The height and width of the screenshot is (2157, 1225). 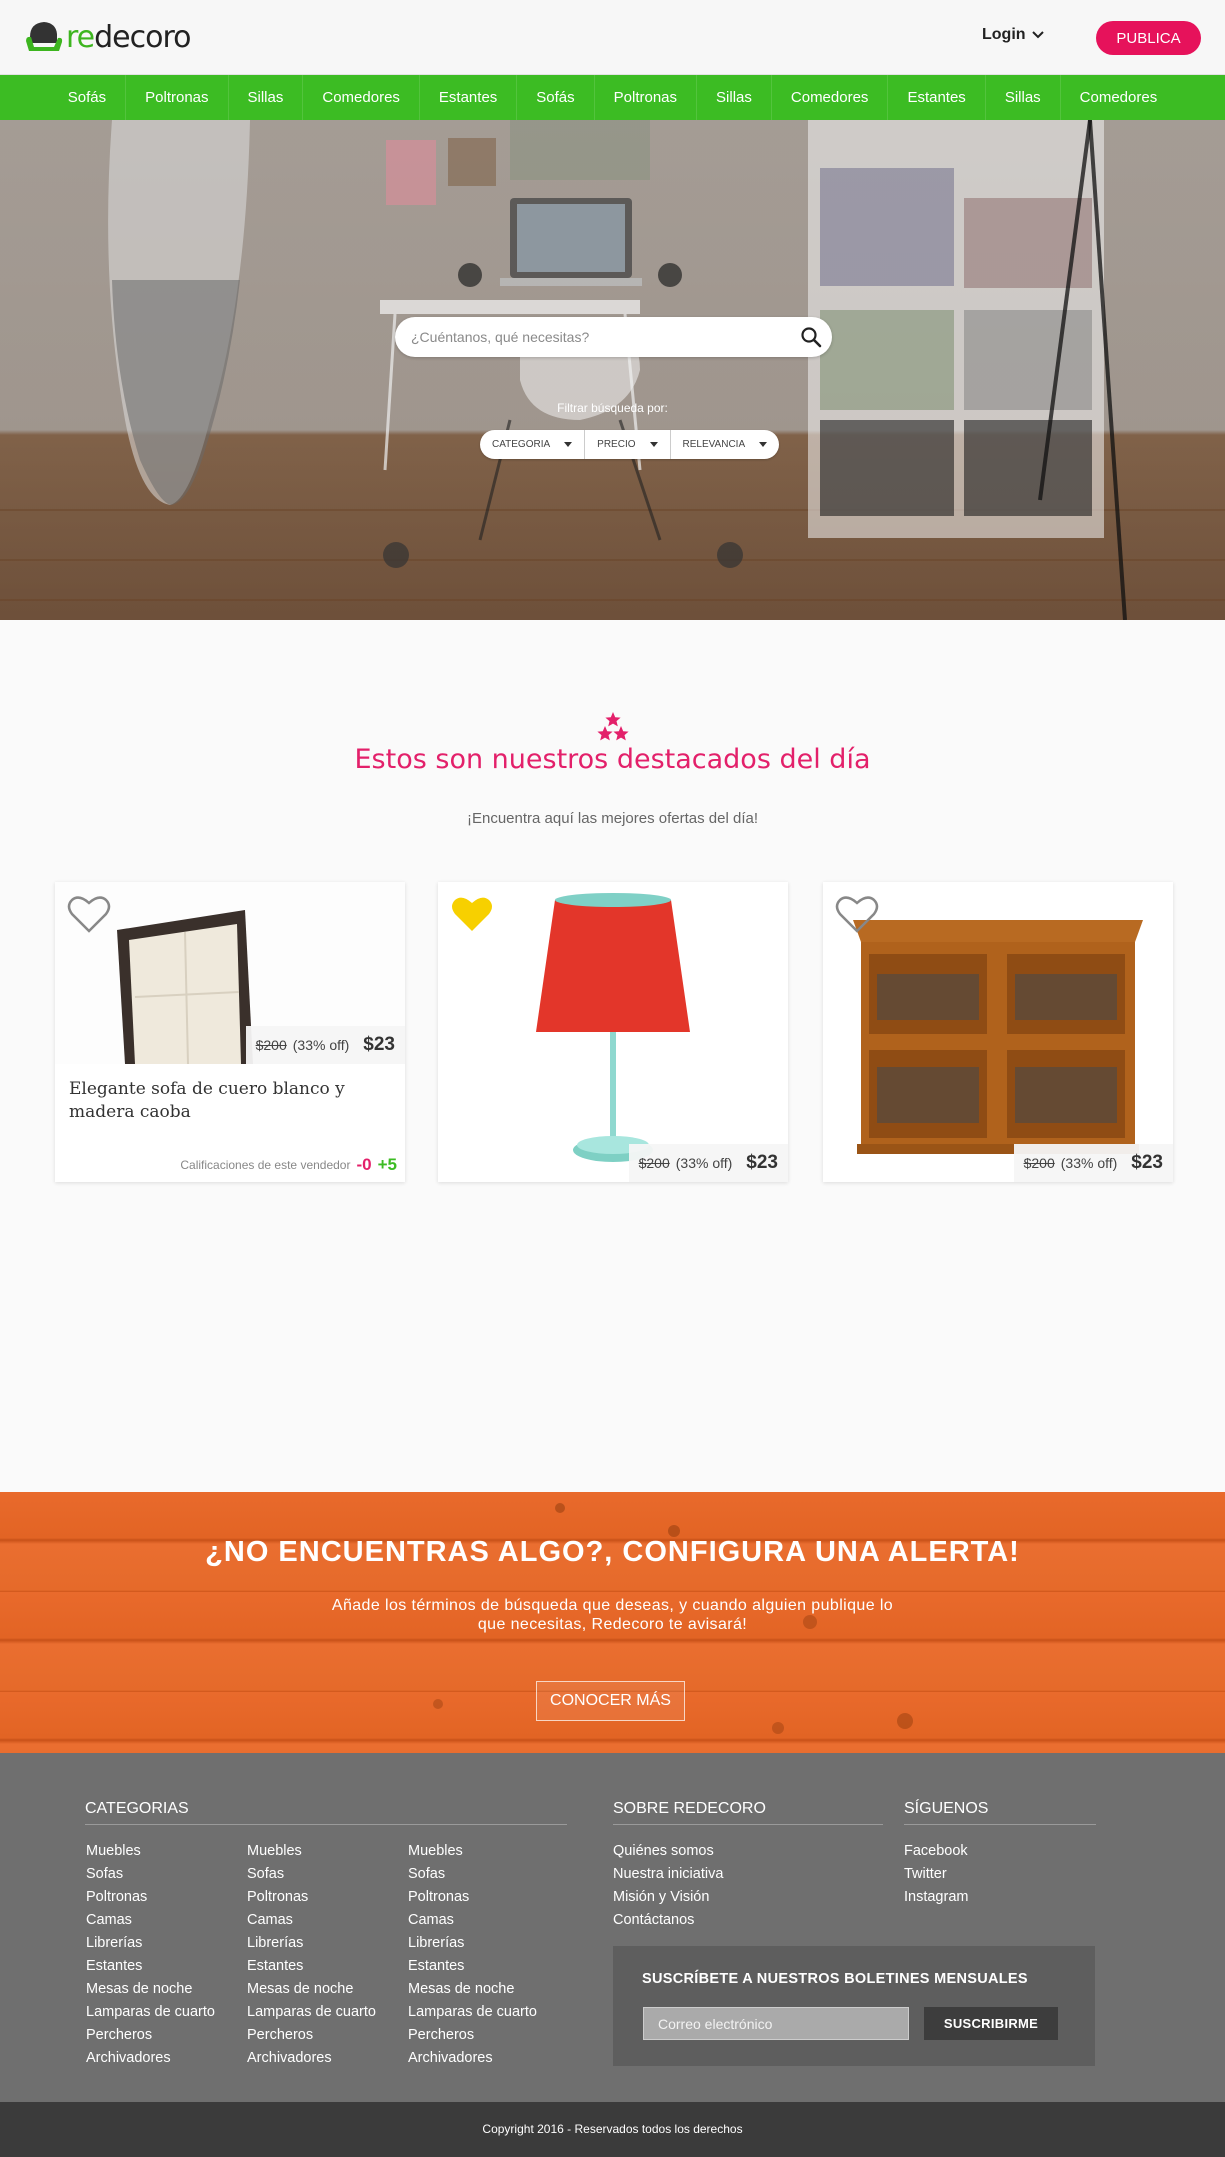 What do you see at coordinates (811, 337) in the screenshot?
I see `search-icon` at bounding box center [811, 337].